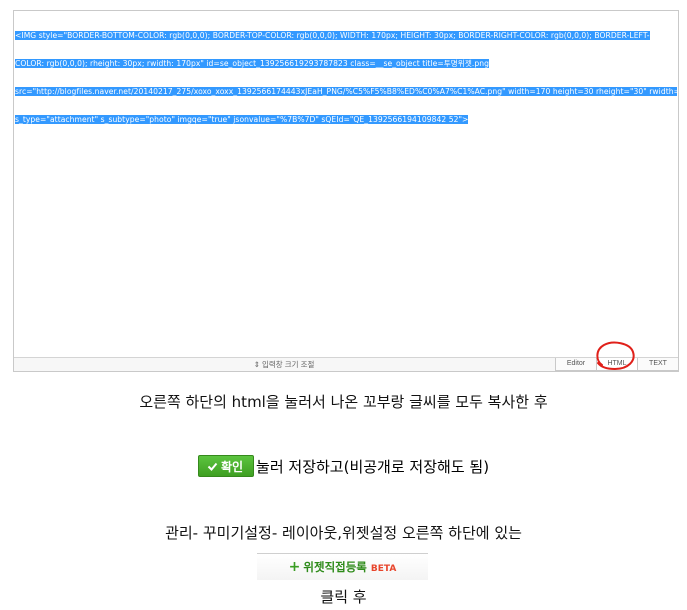 This screenshot has height=610, width=687. I want to click on resize-handle: ⇕ 입력창 크기 조절, so click(284, 364).